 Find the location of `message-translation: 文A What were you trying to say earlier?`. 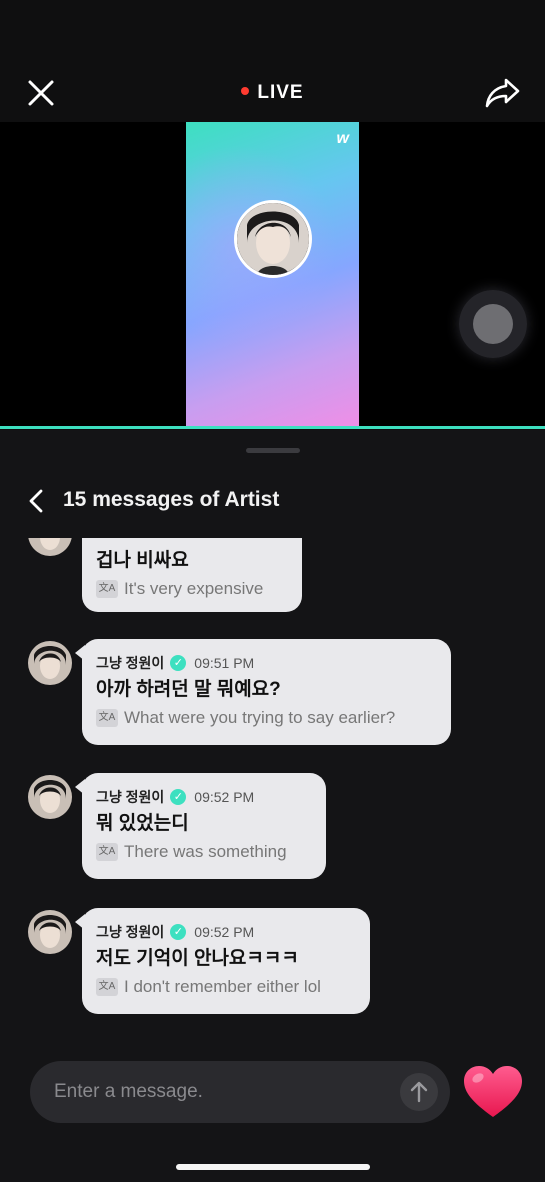

message-translation: 文A What were you trying to say earlier? is located at coordinates (266, 718).